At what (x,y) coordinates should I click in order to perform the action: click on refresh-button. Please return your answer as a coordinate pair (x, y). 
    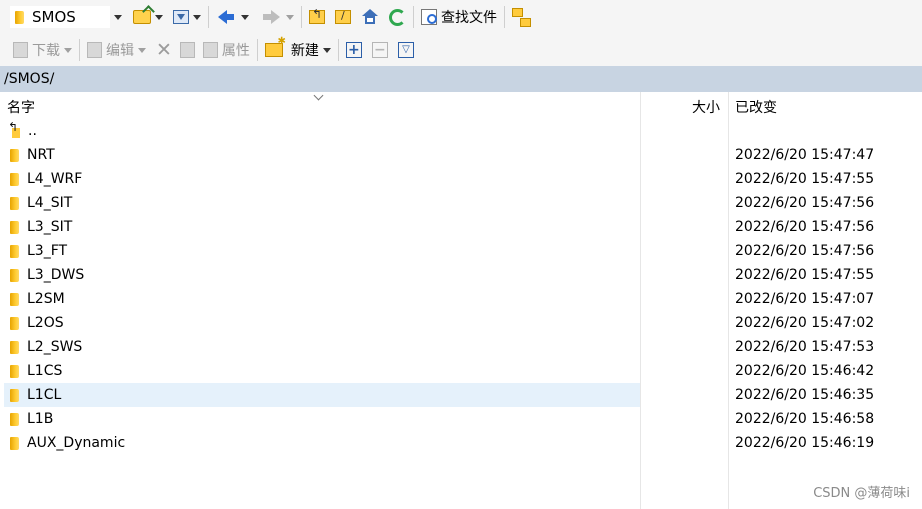
    Looking at the image, I should click on (397, 17).